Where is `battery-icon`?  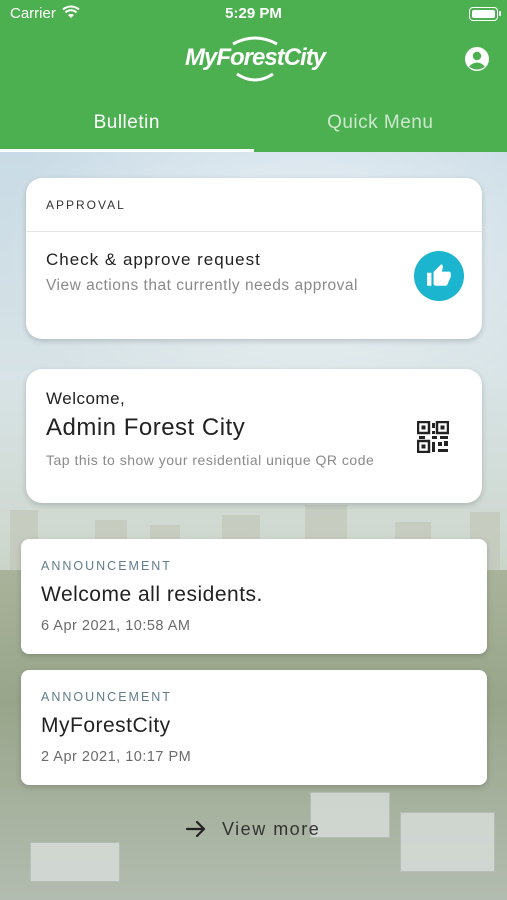
battery-icon is located at coordinates (485, 14).